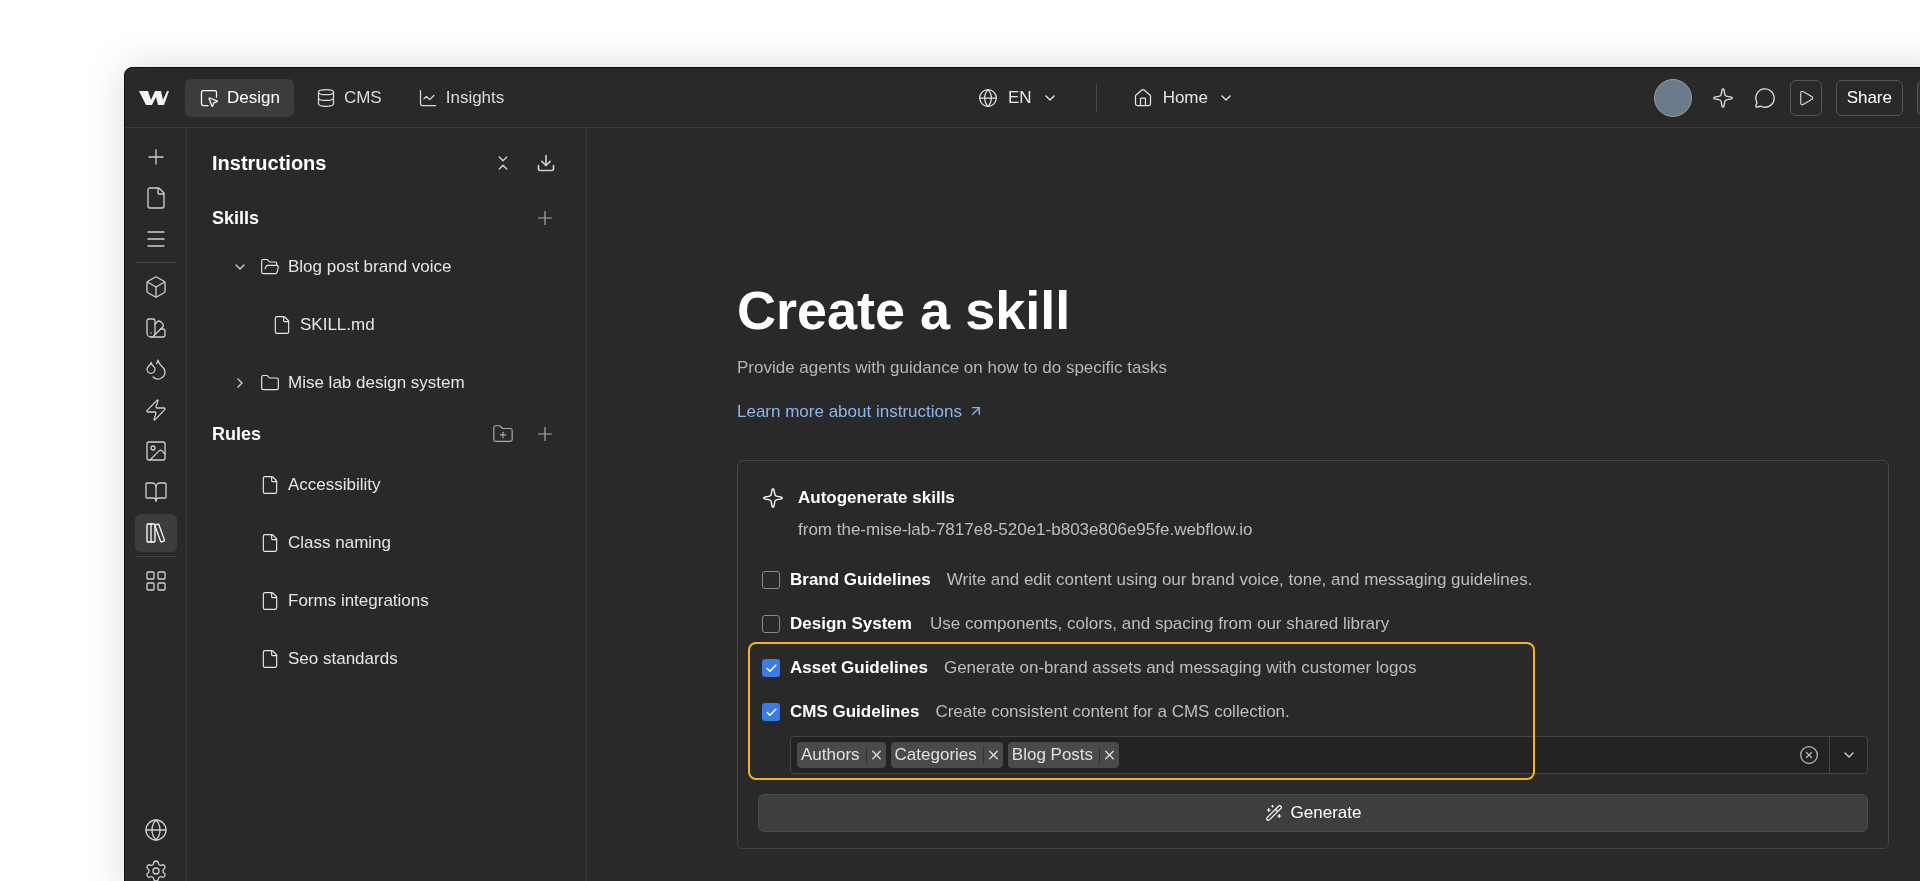 The width and height of the screenshot is (1920, 881). I want to click on tag-field: Authors Categories Blog Posts, so click(1329, 755).